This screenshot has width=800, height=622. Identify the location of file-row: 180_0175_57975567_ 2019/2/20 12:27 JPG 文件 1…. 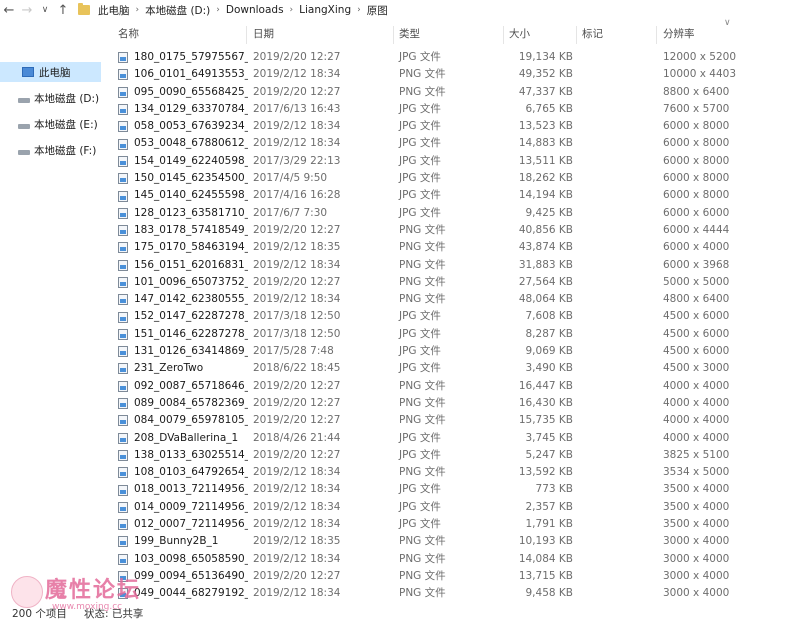
(454, 57).